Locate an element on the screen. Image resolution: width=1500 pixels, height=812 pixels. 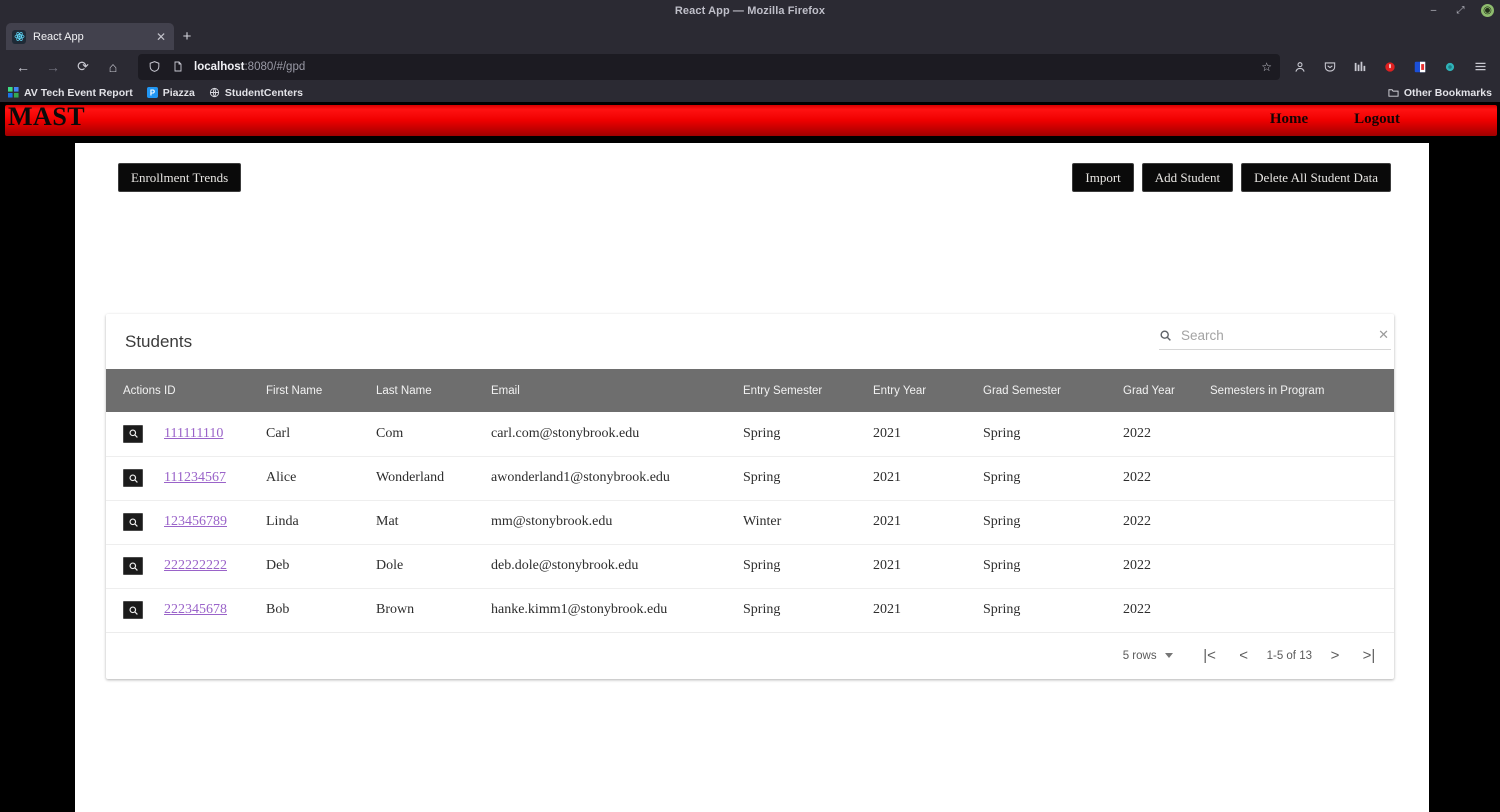
app-brand: MAST is located at coordinates (46, 117).